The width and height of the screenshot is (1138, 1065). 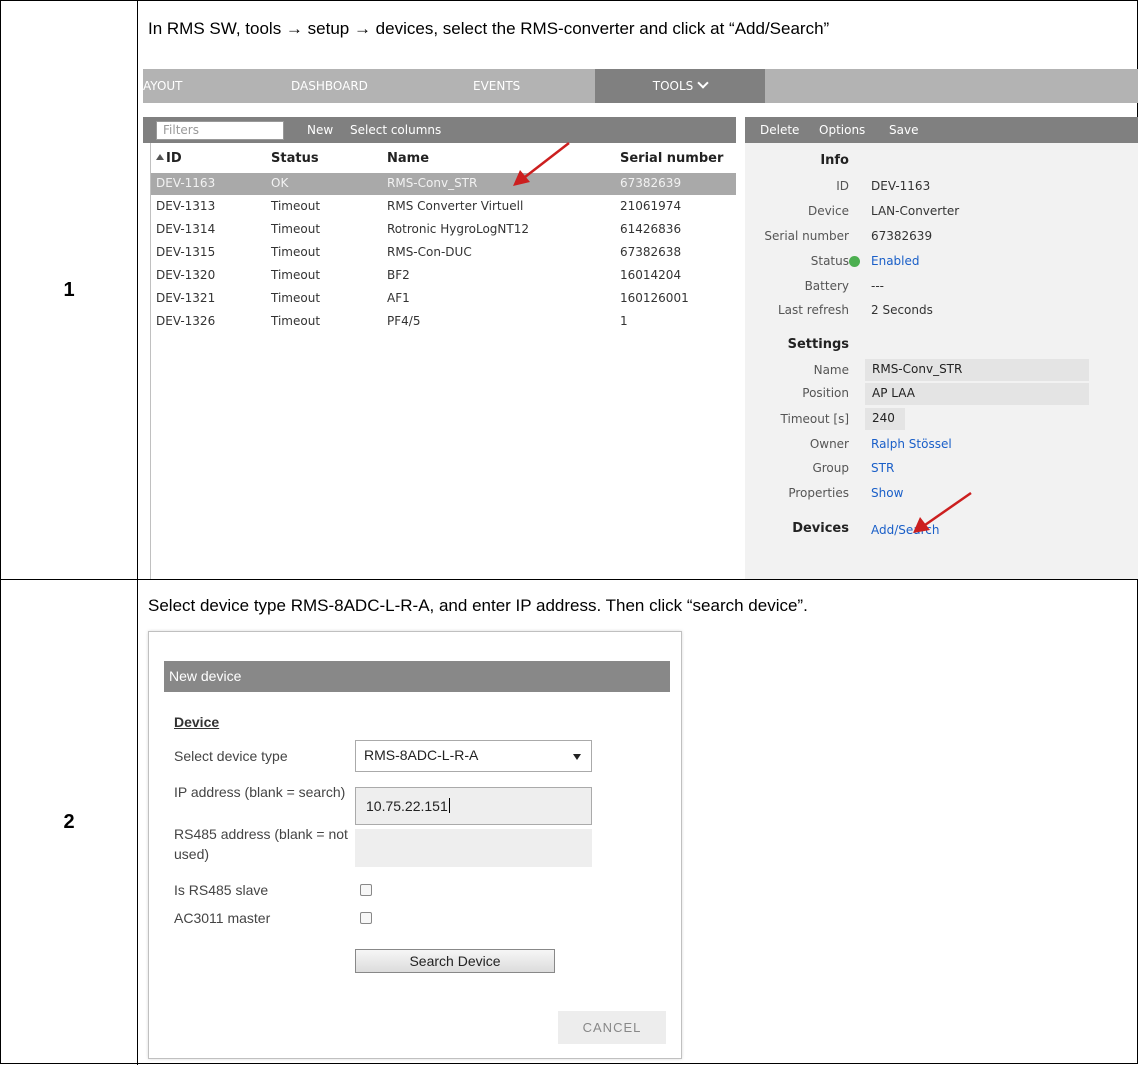 I want to click on new-button: New, so click(x=320, y=130).